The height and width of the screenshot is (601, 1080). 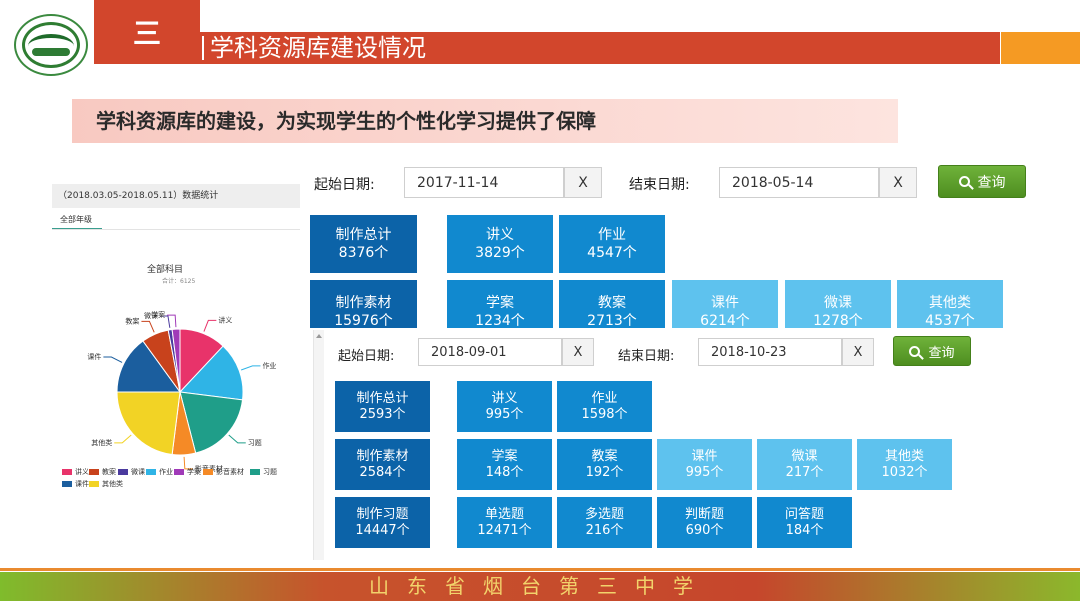 What do you see at coordinates (941, 353) in the screenshot?
I see `query-button-label: 查询` at bounding box center [941, 353].